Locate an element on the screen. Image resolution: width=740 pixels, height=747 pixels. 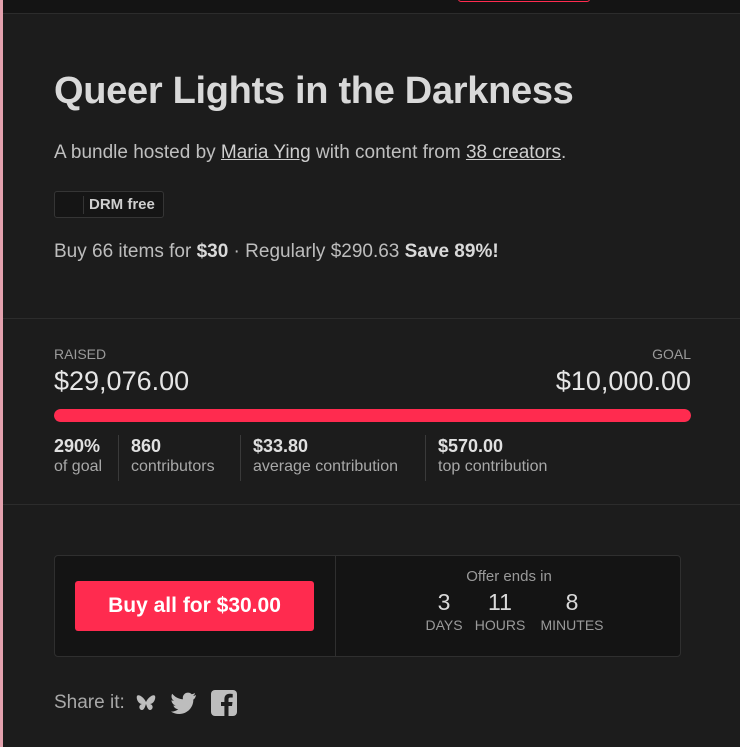
countdown-hours: 11 HOURS is located at coordinates (500, 611).